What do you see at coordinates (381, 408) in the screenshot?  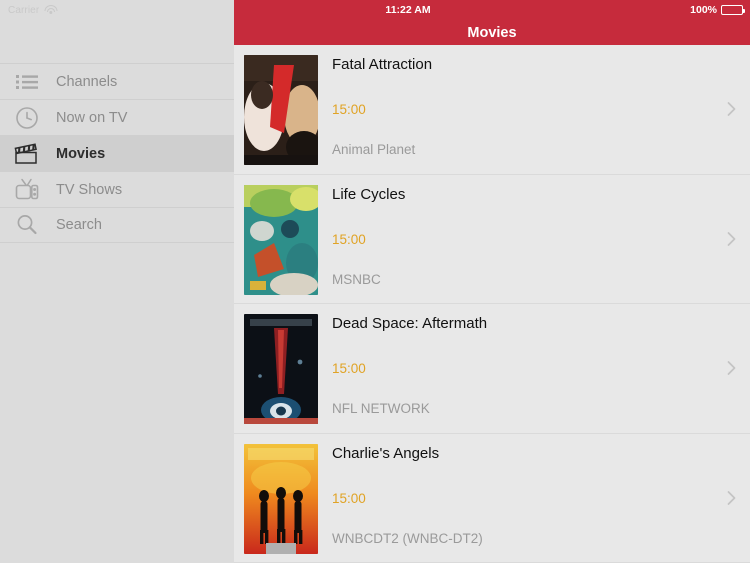 I see `movie-channel: NFL NETWORK` at bounding box center [381, 408].